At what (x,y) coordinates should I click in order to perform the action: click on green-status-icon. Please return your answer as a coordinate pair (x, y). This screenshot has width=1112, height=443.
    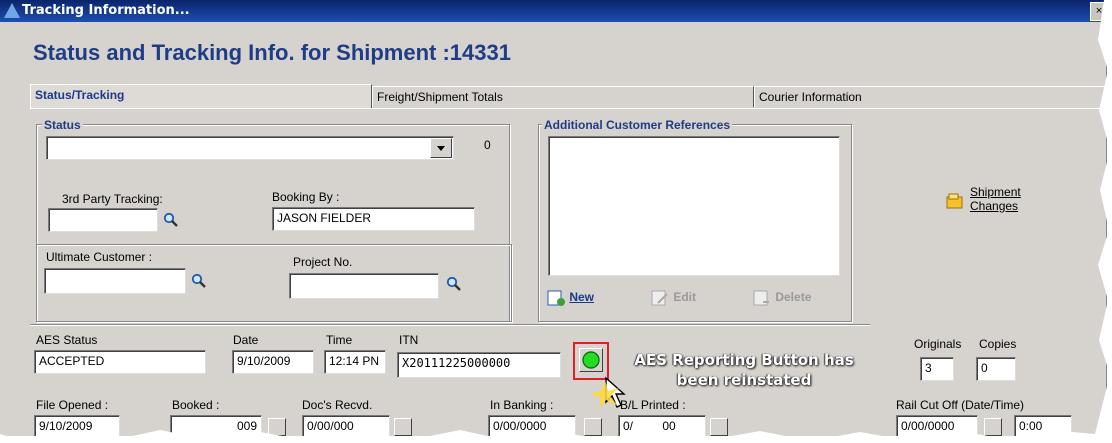
    Looking at the image, I should click on (591, 360).